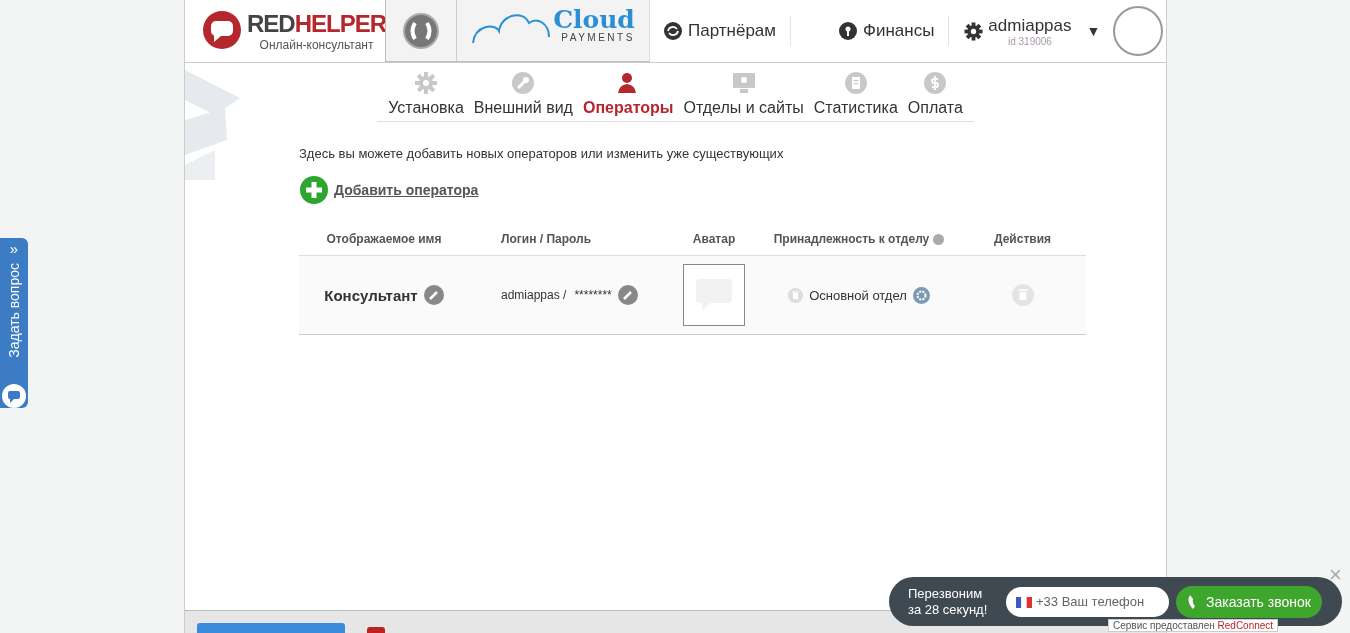  What do you see at coordinates (593, 295) in the screenshot?
I see `operator-password: ********` at bounding box center [593, 295].